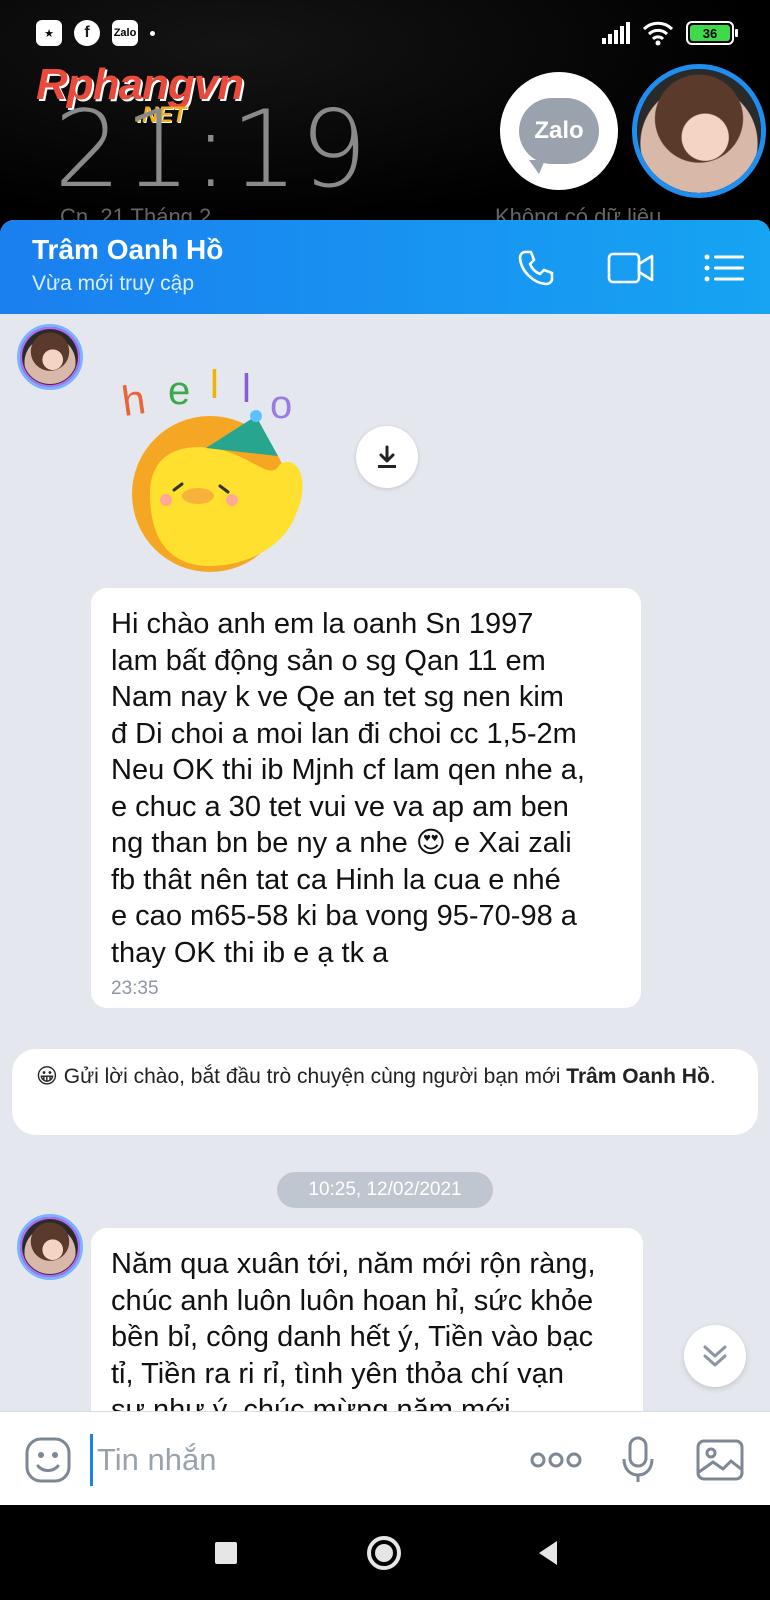 This screenshot has width=770, height=1600. What do you see at coordinates (340, 806) in the screenshot?
I see `message-line: e chuc a 30 tet vui ve va ap am ben` at bounding box center [340, 806].